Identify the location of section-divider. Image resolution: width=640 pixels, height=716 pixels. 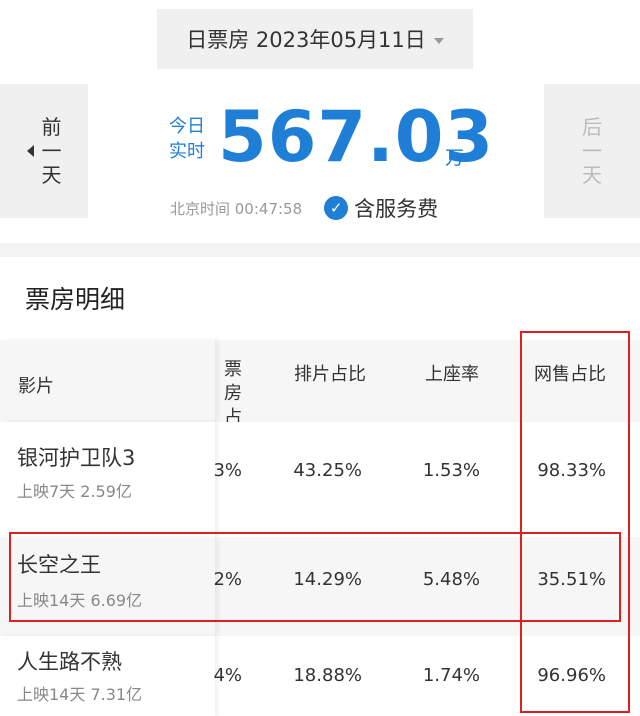
(320, 250).